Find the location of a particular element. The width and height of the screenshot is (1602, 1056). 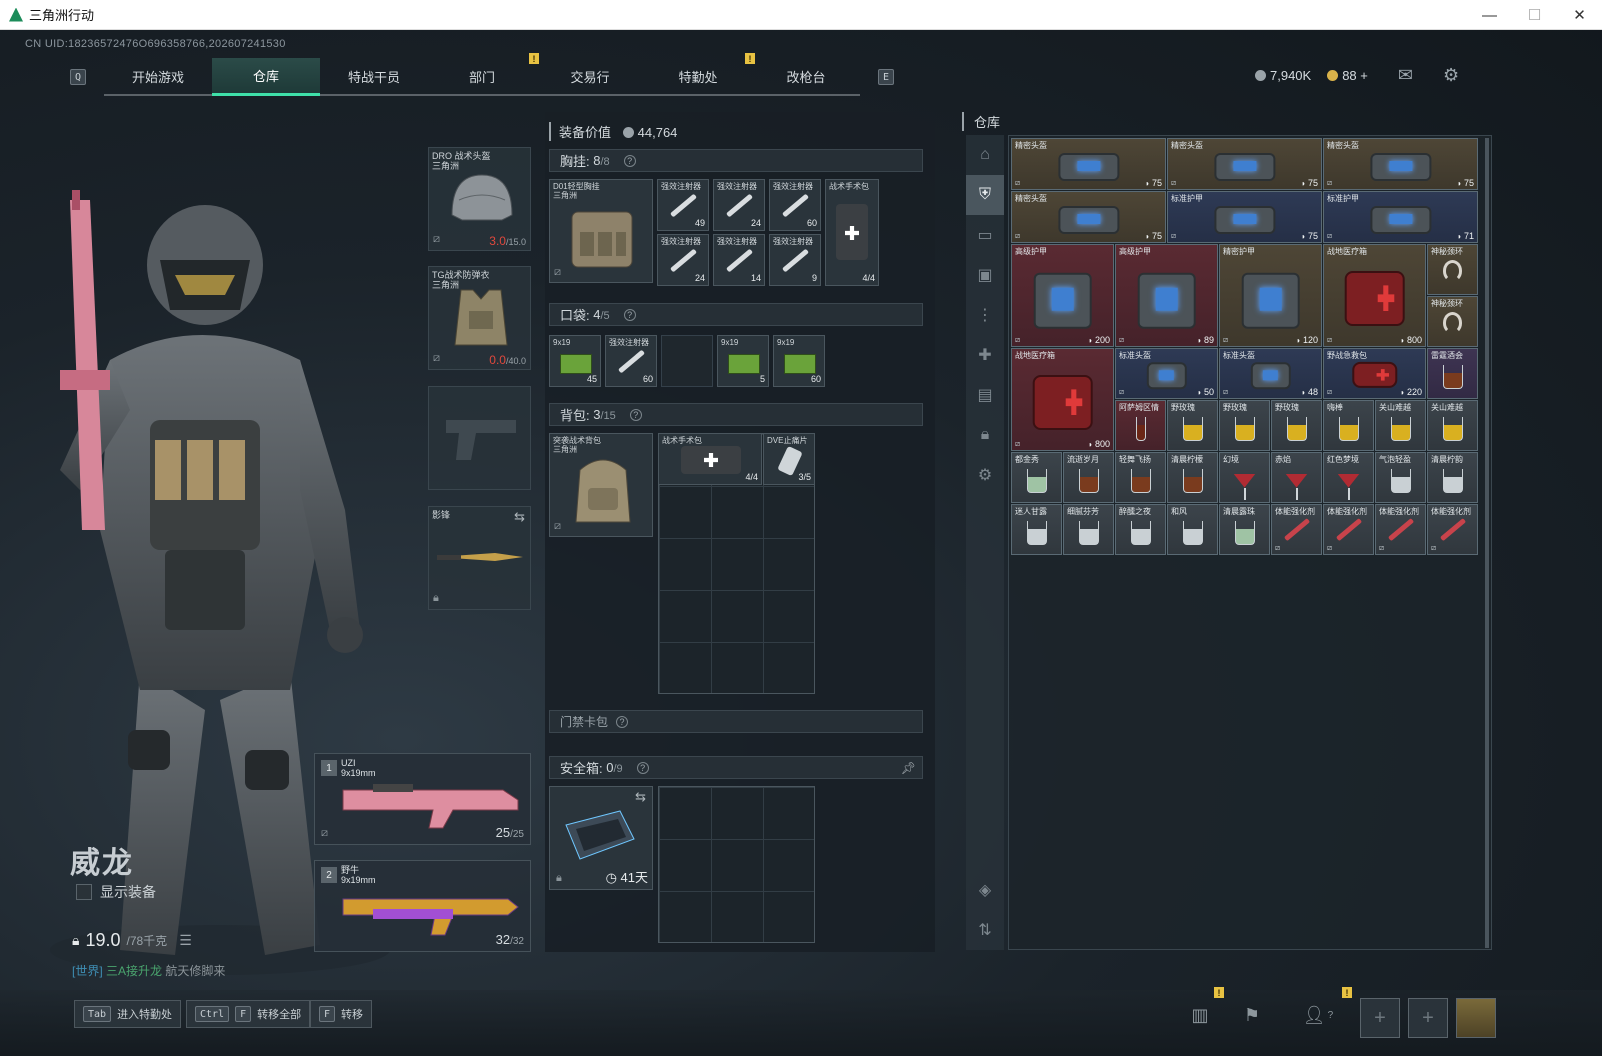

warehouse-item: 轻舞飞扬 is located at coordinates (1140, 477).